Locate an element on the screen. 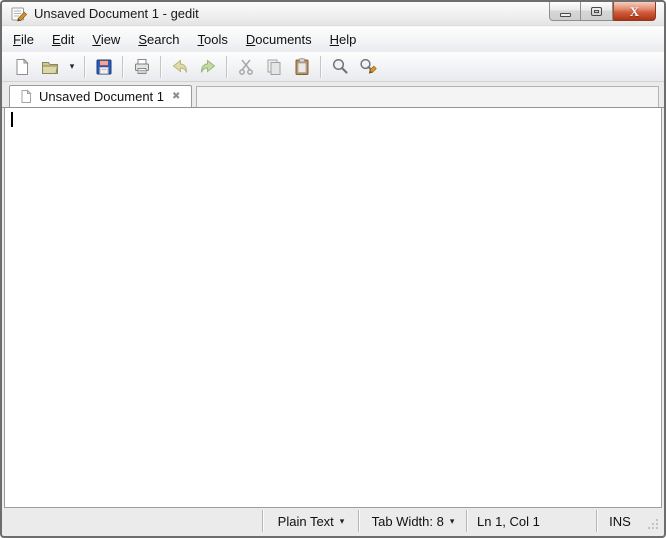  redo-button is located at coordinates (208, 67).